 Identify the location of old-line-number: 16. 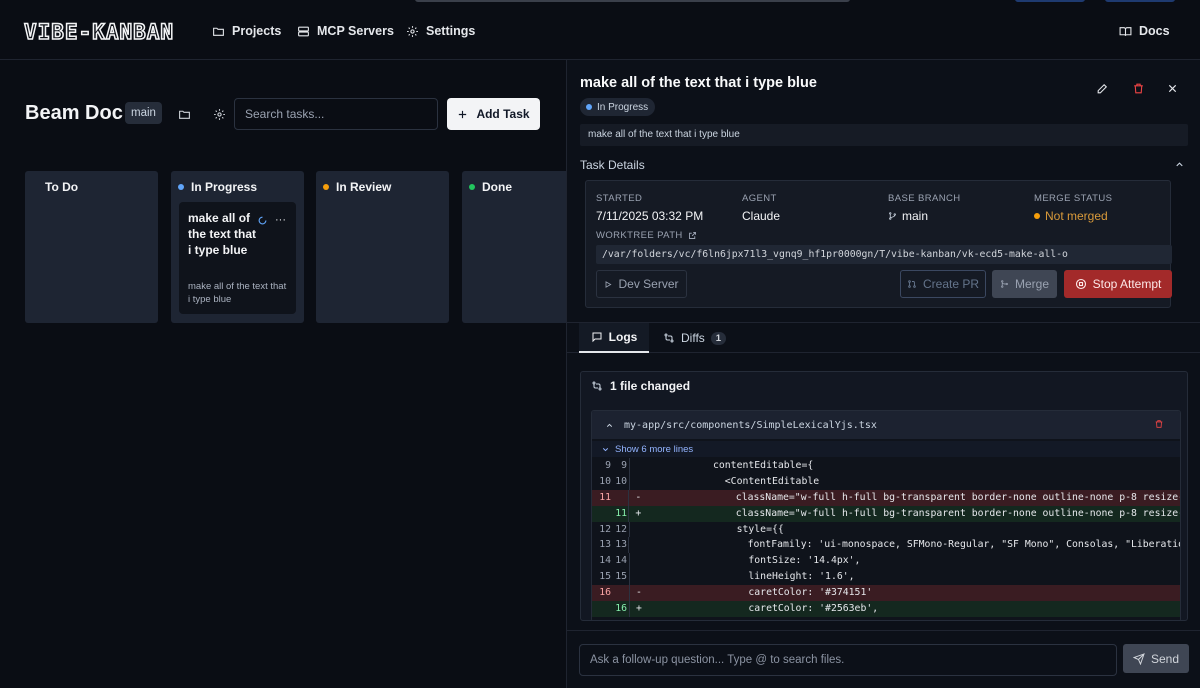
(605, 593).